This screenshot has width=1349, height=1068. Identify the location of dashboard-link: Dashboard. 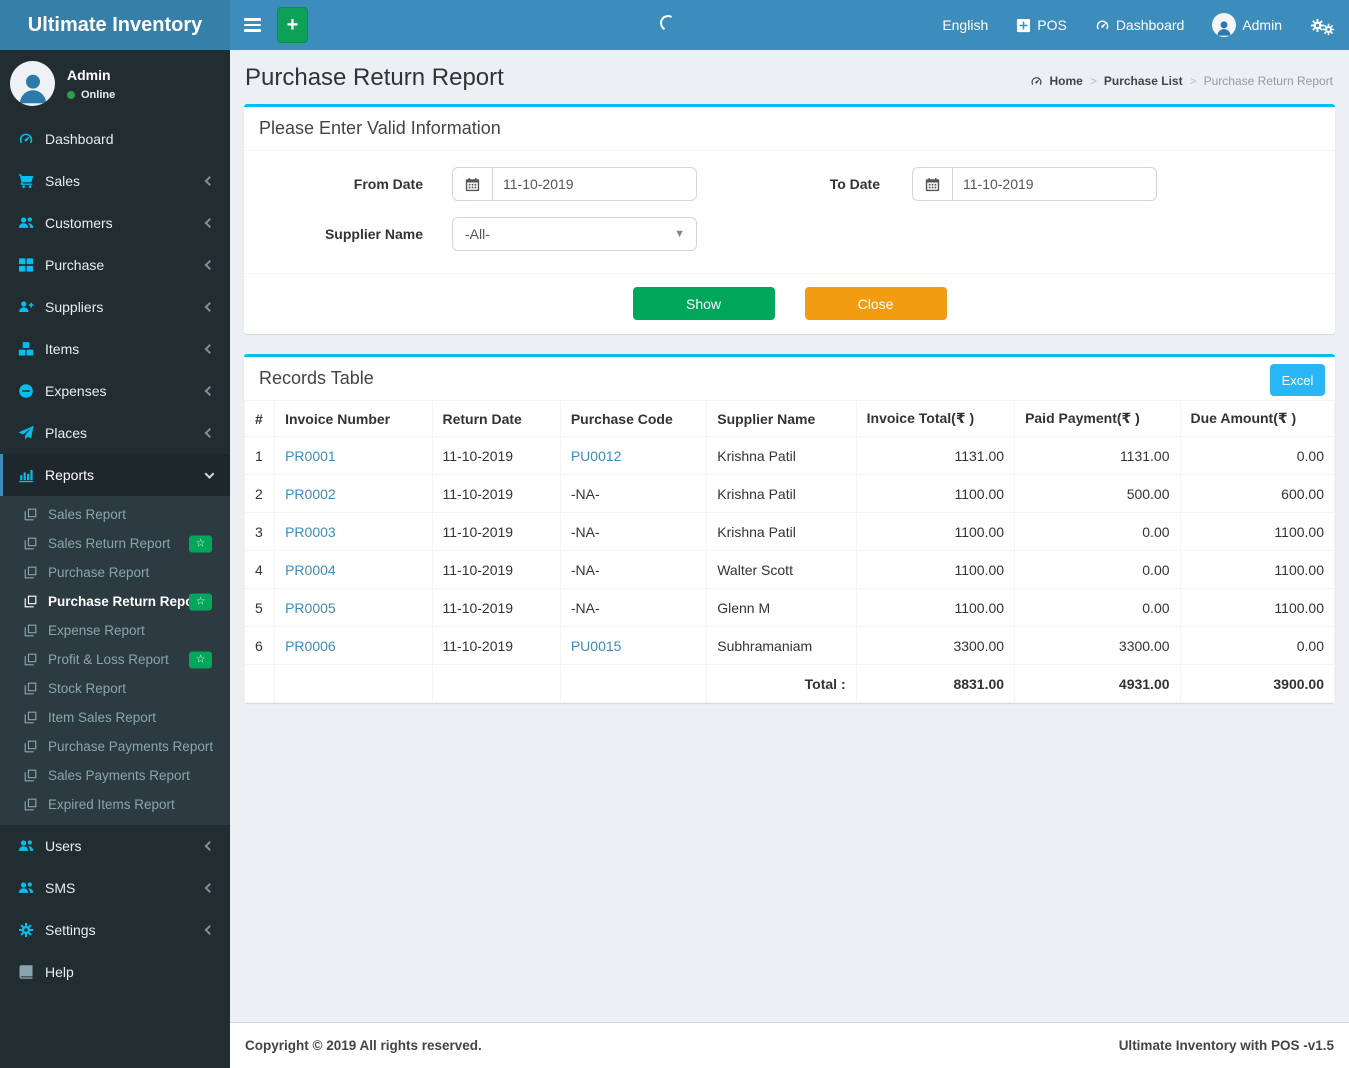
(1140, 25).